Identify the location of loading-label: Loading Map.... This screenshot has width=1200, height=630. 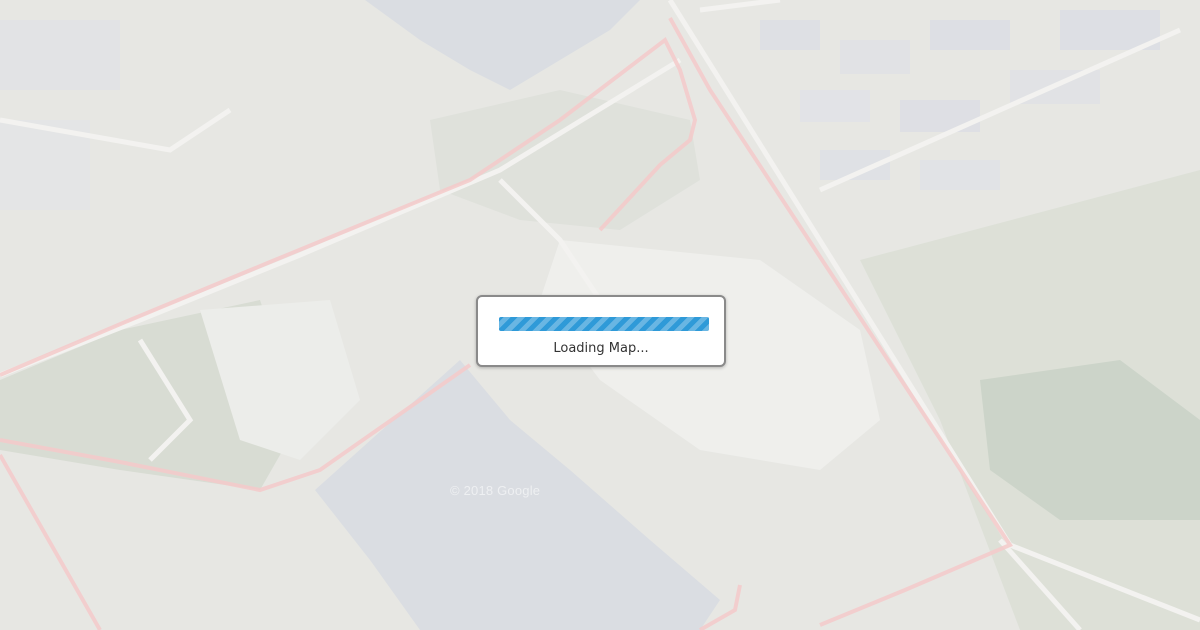
(601, 348).